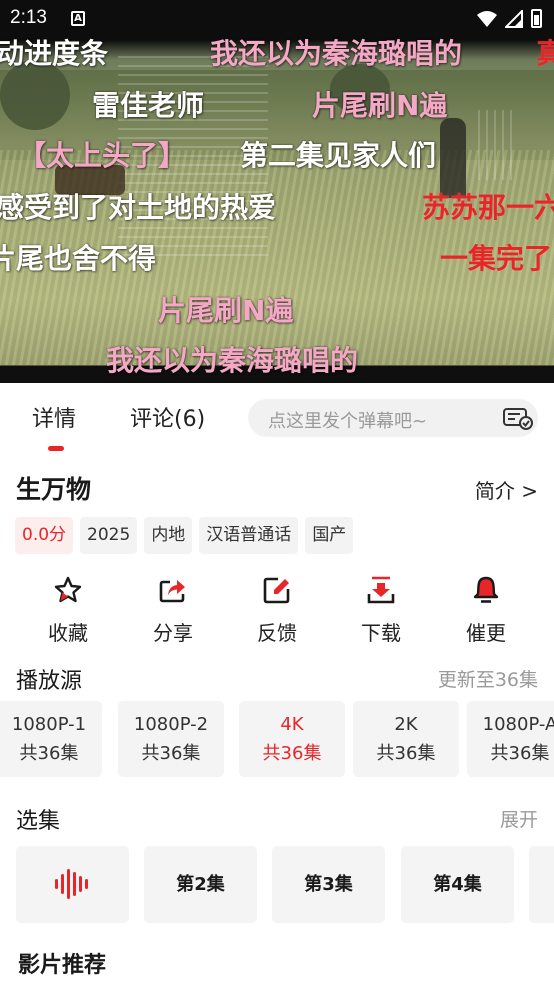 This screenshot has width=554, height=984. What do you see at coordinates (102, 155) in the screenshot?
I see `danmaku-comment: 【太上头了】` at bounding box center [102, 155].